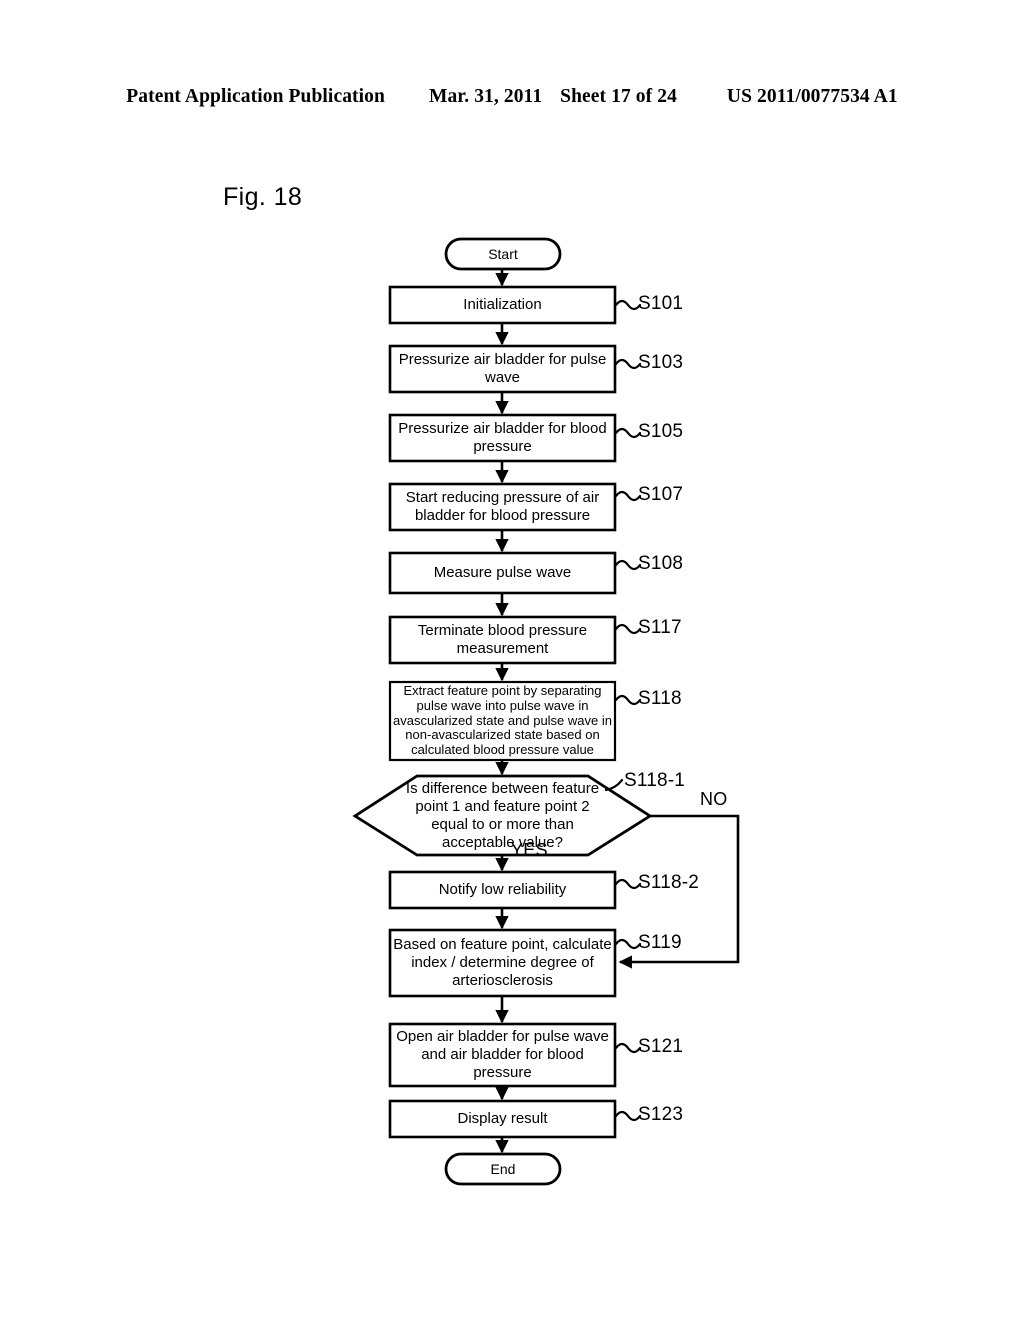 The image size is (1024, 1320). What do you see at coordinates (628, 944) in the screenshot?
I see `leader-S119` at bounding box center [628, 944].